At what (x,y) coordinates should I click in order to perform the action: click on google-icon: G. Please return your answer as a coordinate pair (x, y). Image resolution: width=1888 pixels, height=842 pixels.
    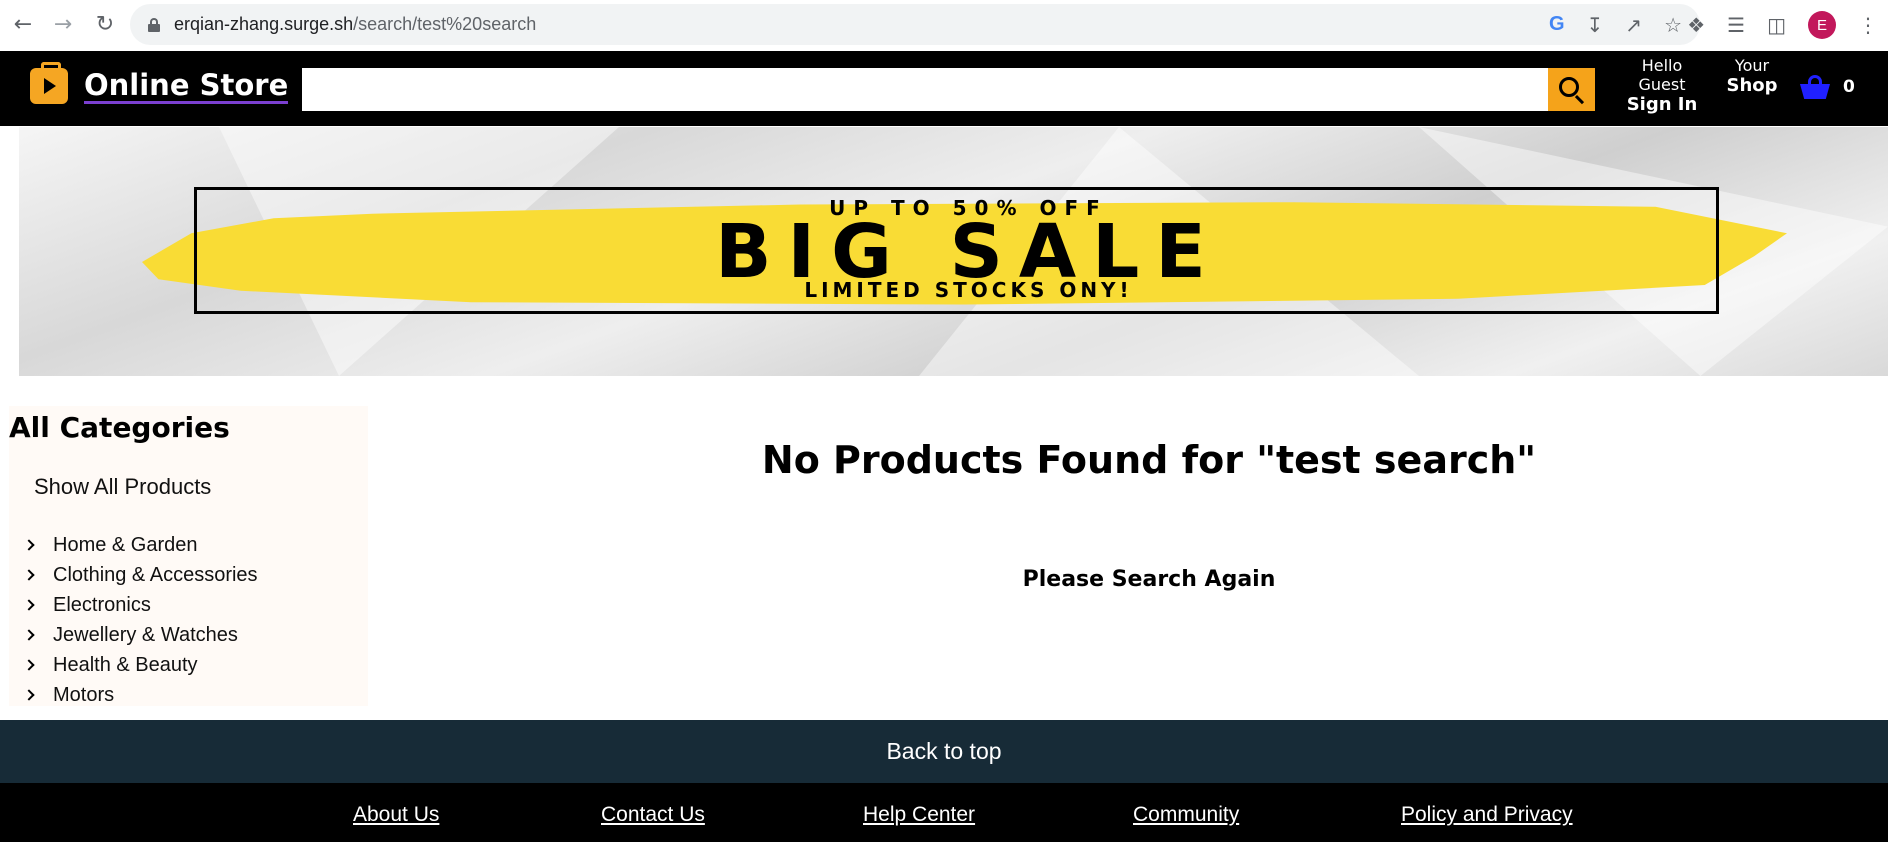
    Looking at the image, I should click on (1557, 24).